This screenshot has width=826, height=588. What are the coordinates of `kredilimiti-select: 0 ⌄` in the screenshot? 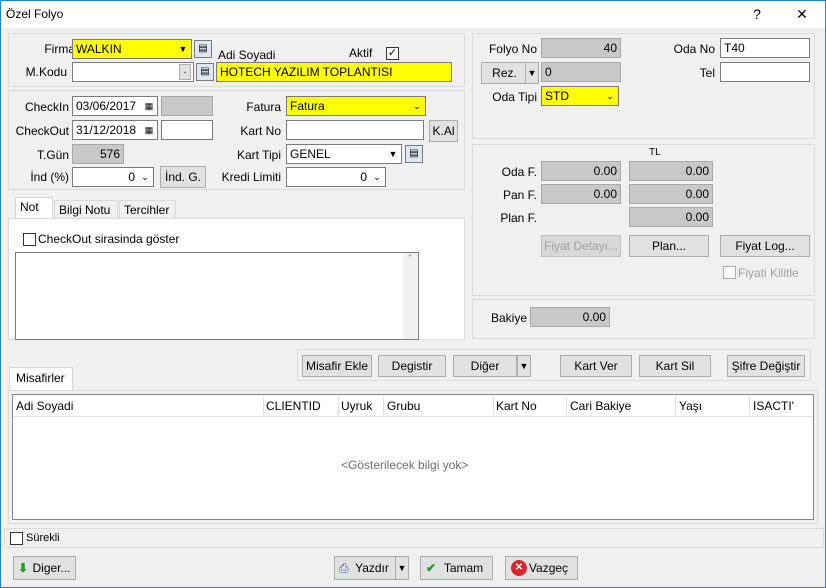 It's located at (336, 177).